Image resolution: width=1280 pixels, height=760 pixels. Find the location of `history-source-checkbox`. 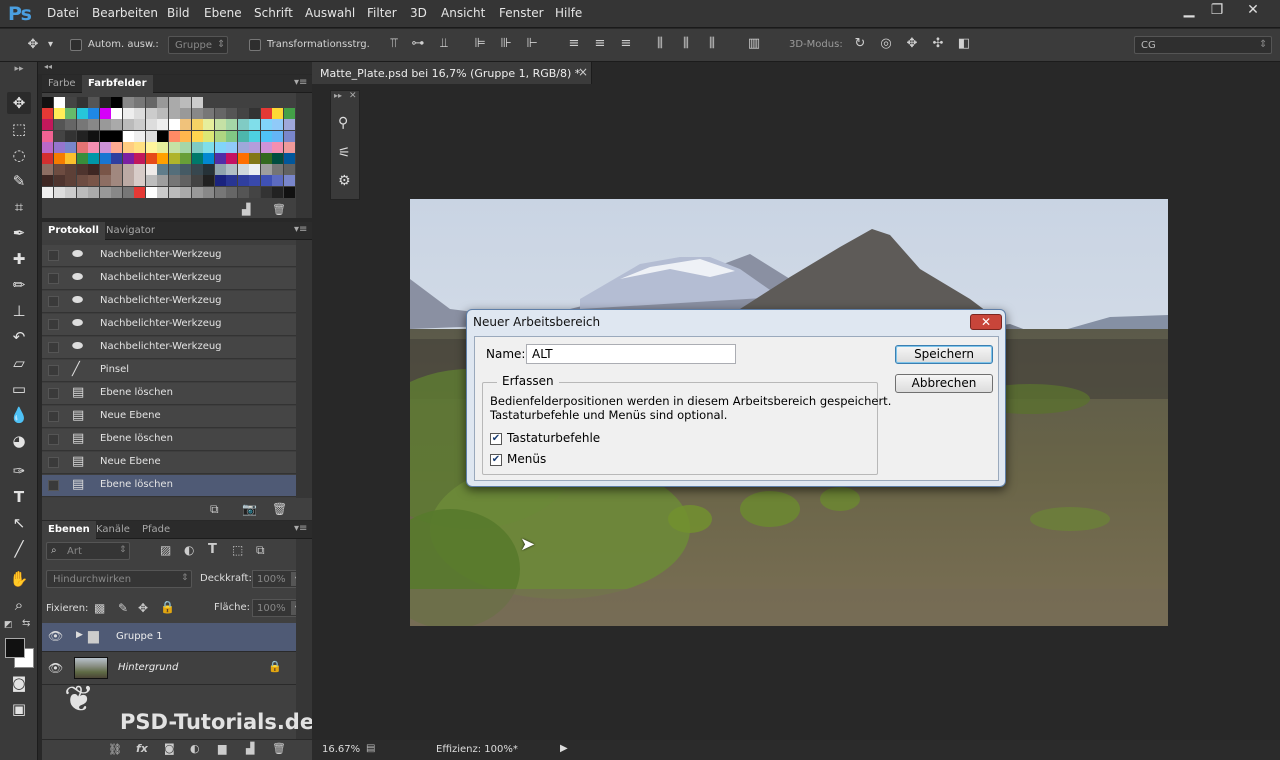

history-source-checkbox is located at coordinates (53, 324).